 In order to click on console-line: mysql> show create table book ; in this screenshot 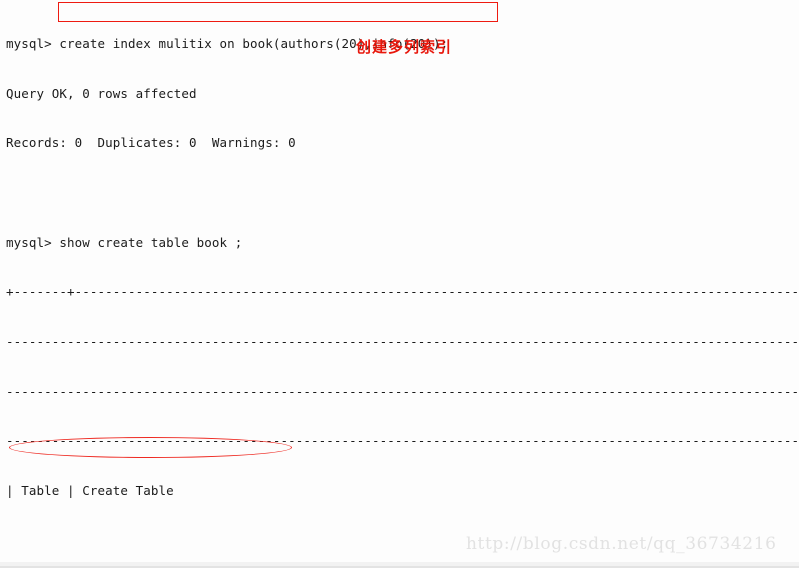, I will do `click(124, 242)`.